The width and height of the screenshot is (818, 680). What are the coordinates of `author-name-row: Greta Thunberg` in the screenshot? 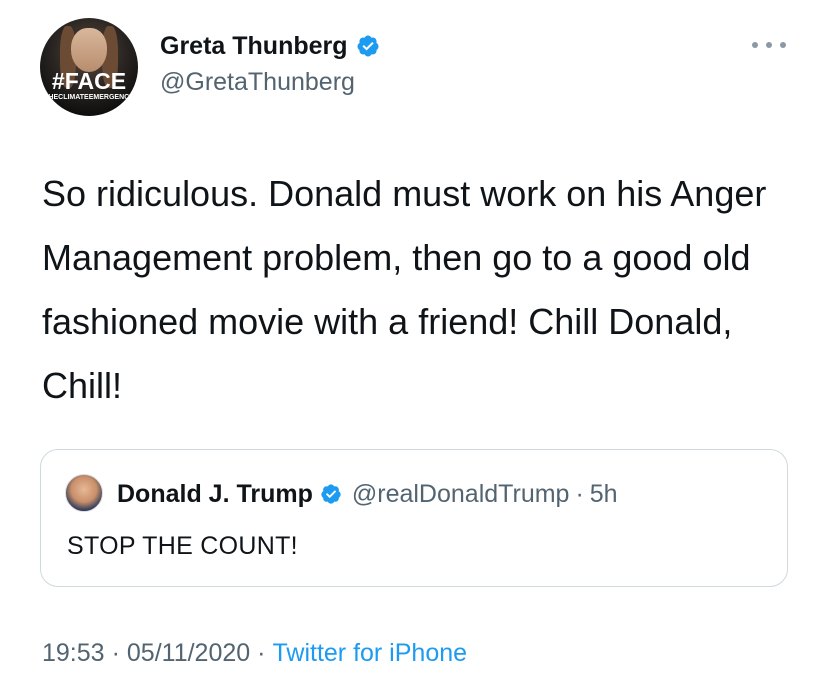 It's located at (270, 46).